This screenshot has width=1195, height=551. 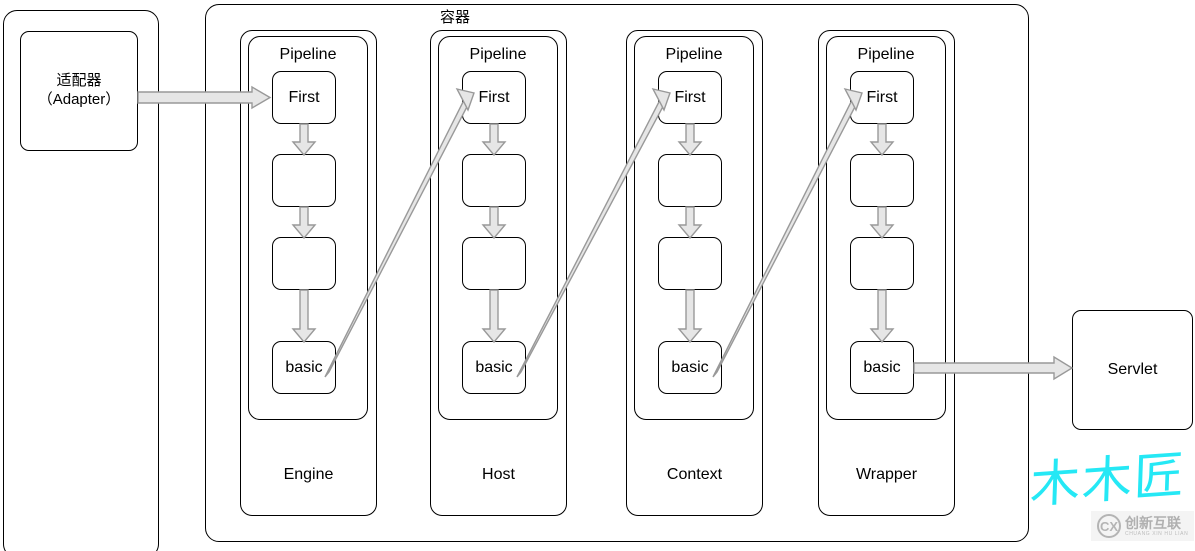 I want to click on node-basic-wrapper: basic, so click(x=882, y=367).